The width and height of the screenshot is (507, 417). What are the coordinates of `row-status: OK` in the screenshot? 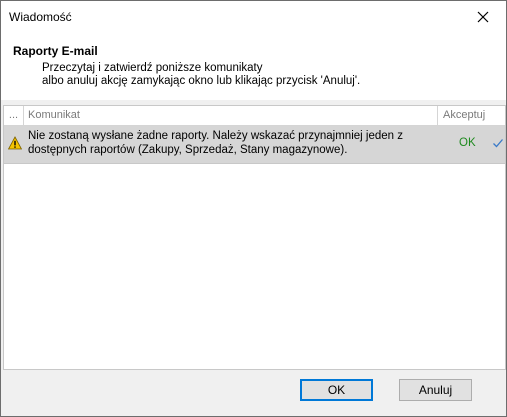 It's located at (467, 143).